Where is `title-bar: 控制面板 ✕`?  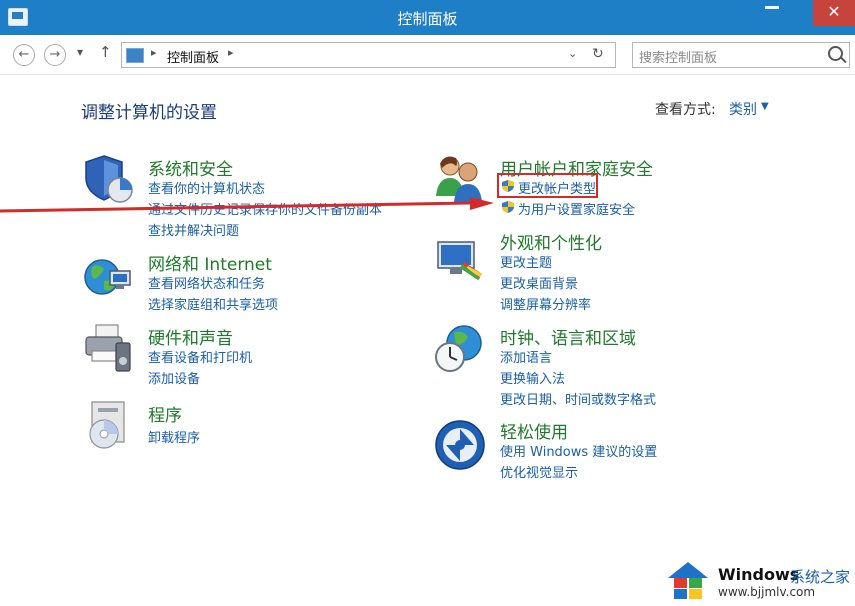 title-bar: 控制面板 ✕ is located at coordinates (427, 17).